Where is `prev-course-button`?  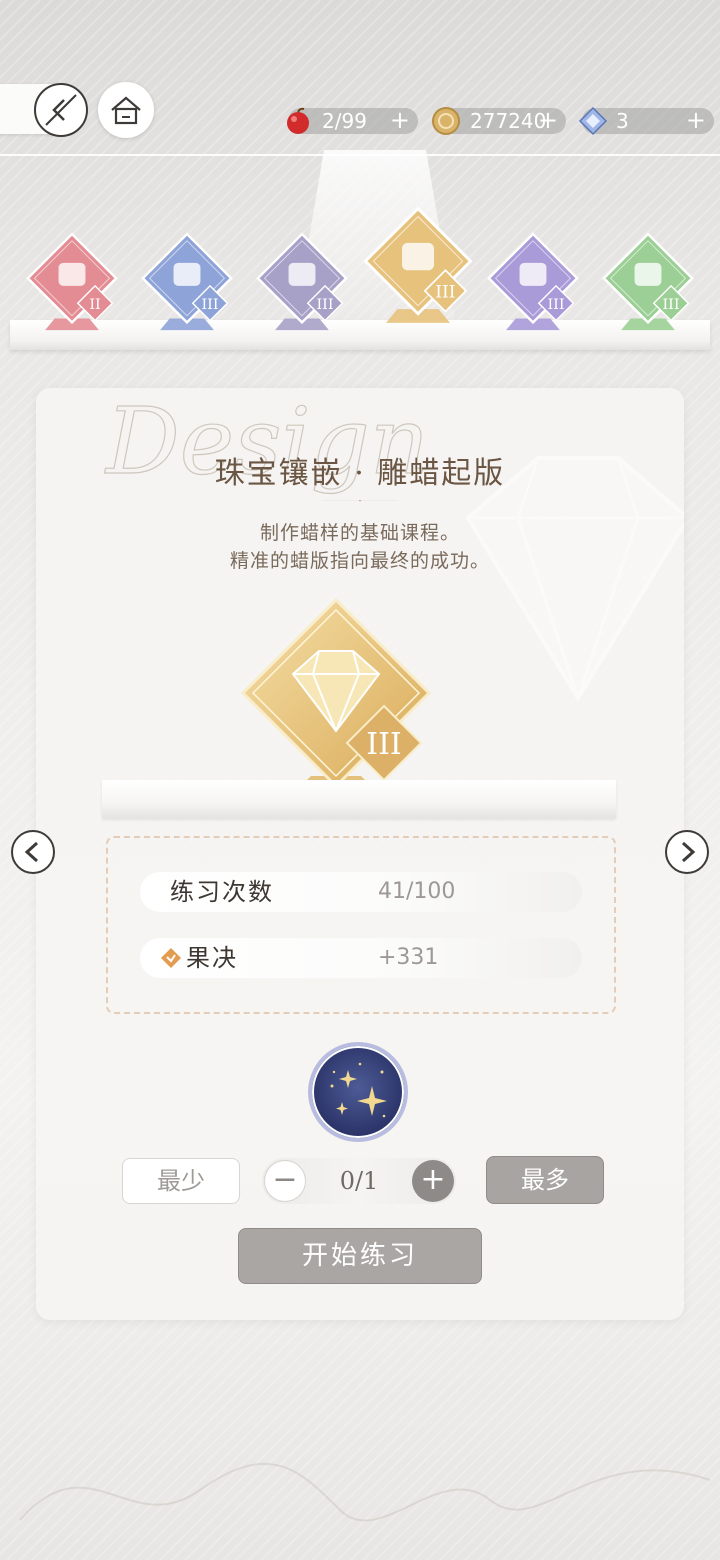
prev-course-button is located at coordinates (33, 852).